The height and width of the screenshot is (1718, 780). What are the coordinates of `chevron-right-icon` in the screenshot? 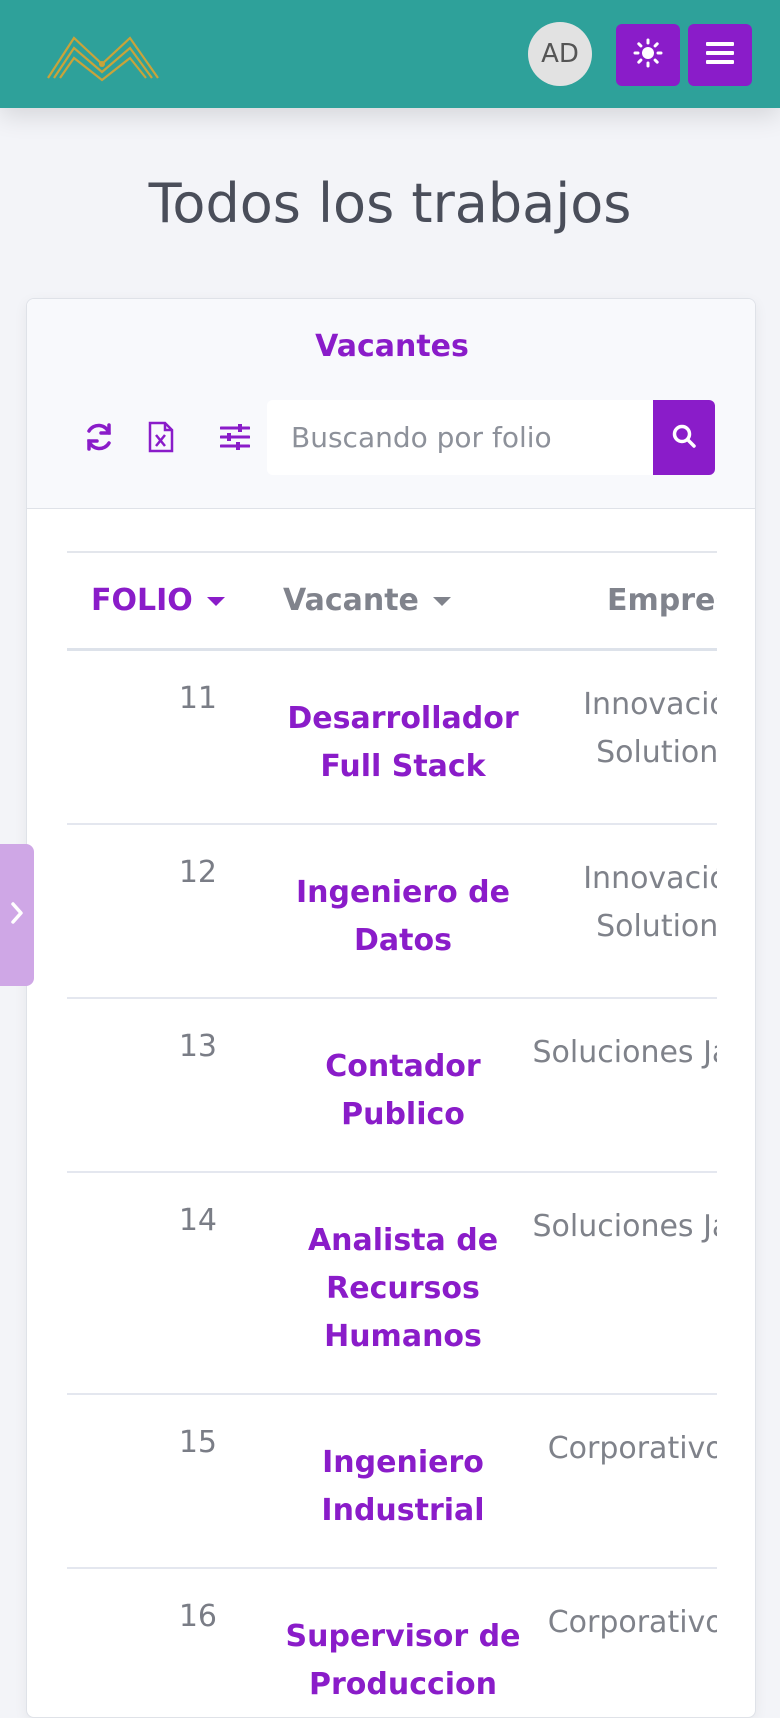 It's located at (17, 915).